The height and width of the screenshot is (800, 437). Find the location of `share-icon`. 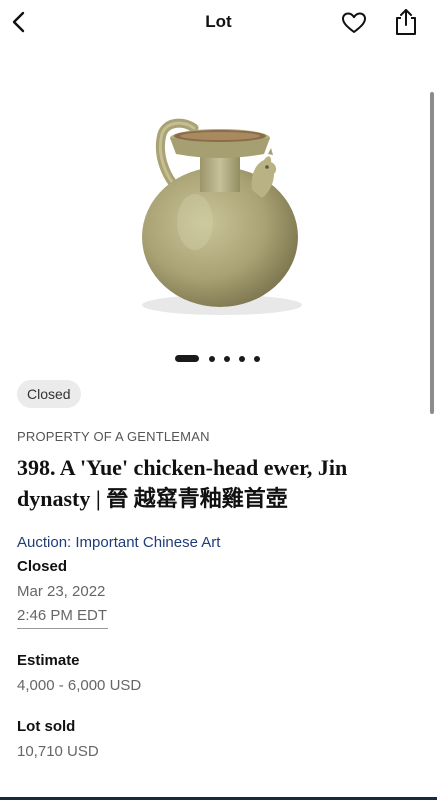

share-icon is located at coordinates (406, 22).